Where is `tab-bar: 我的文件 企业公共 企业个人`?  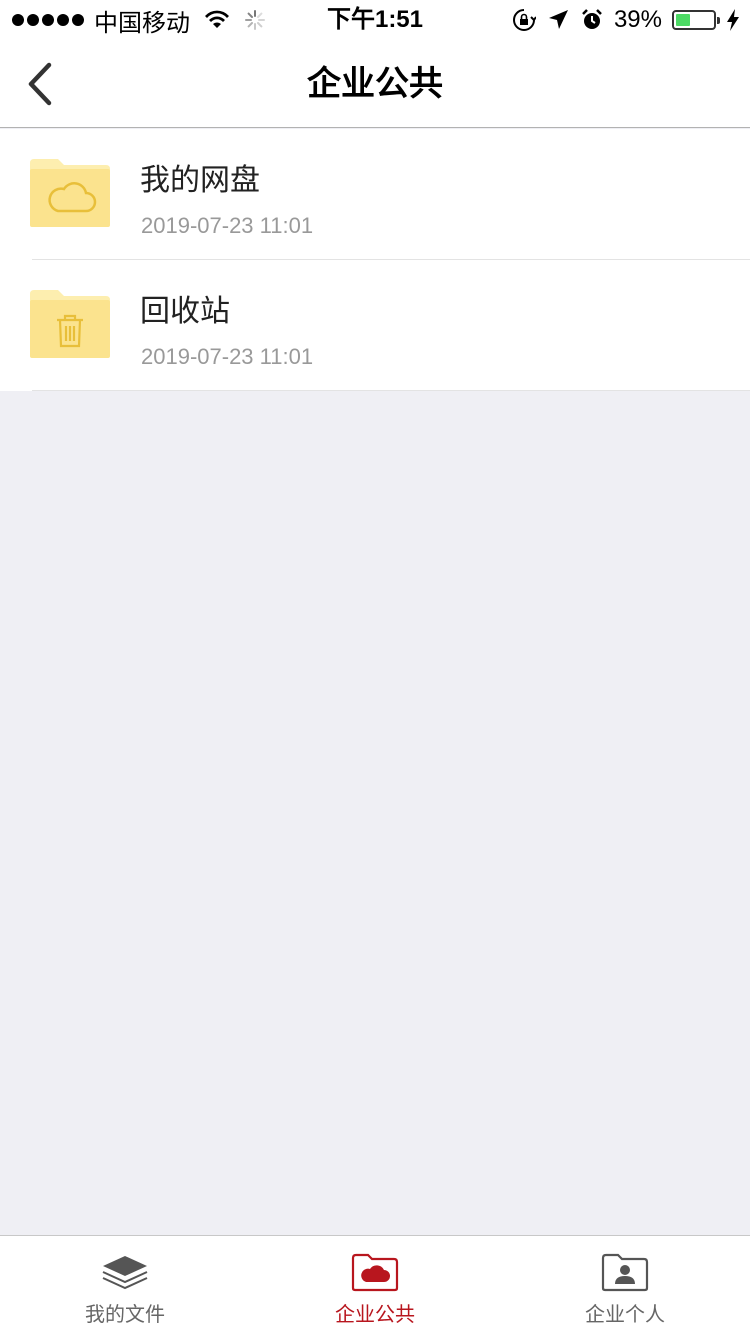 tab-bar: 我的文件 企业公共 企业个人 is located at coordinates (375, 1284).